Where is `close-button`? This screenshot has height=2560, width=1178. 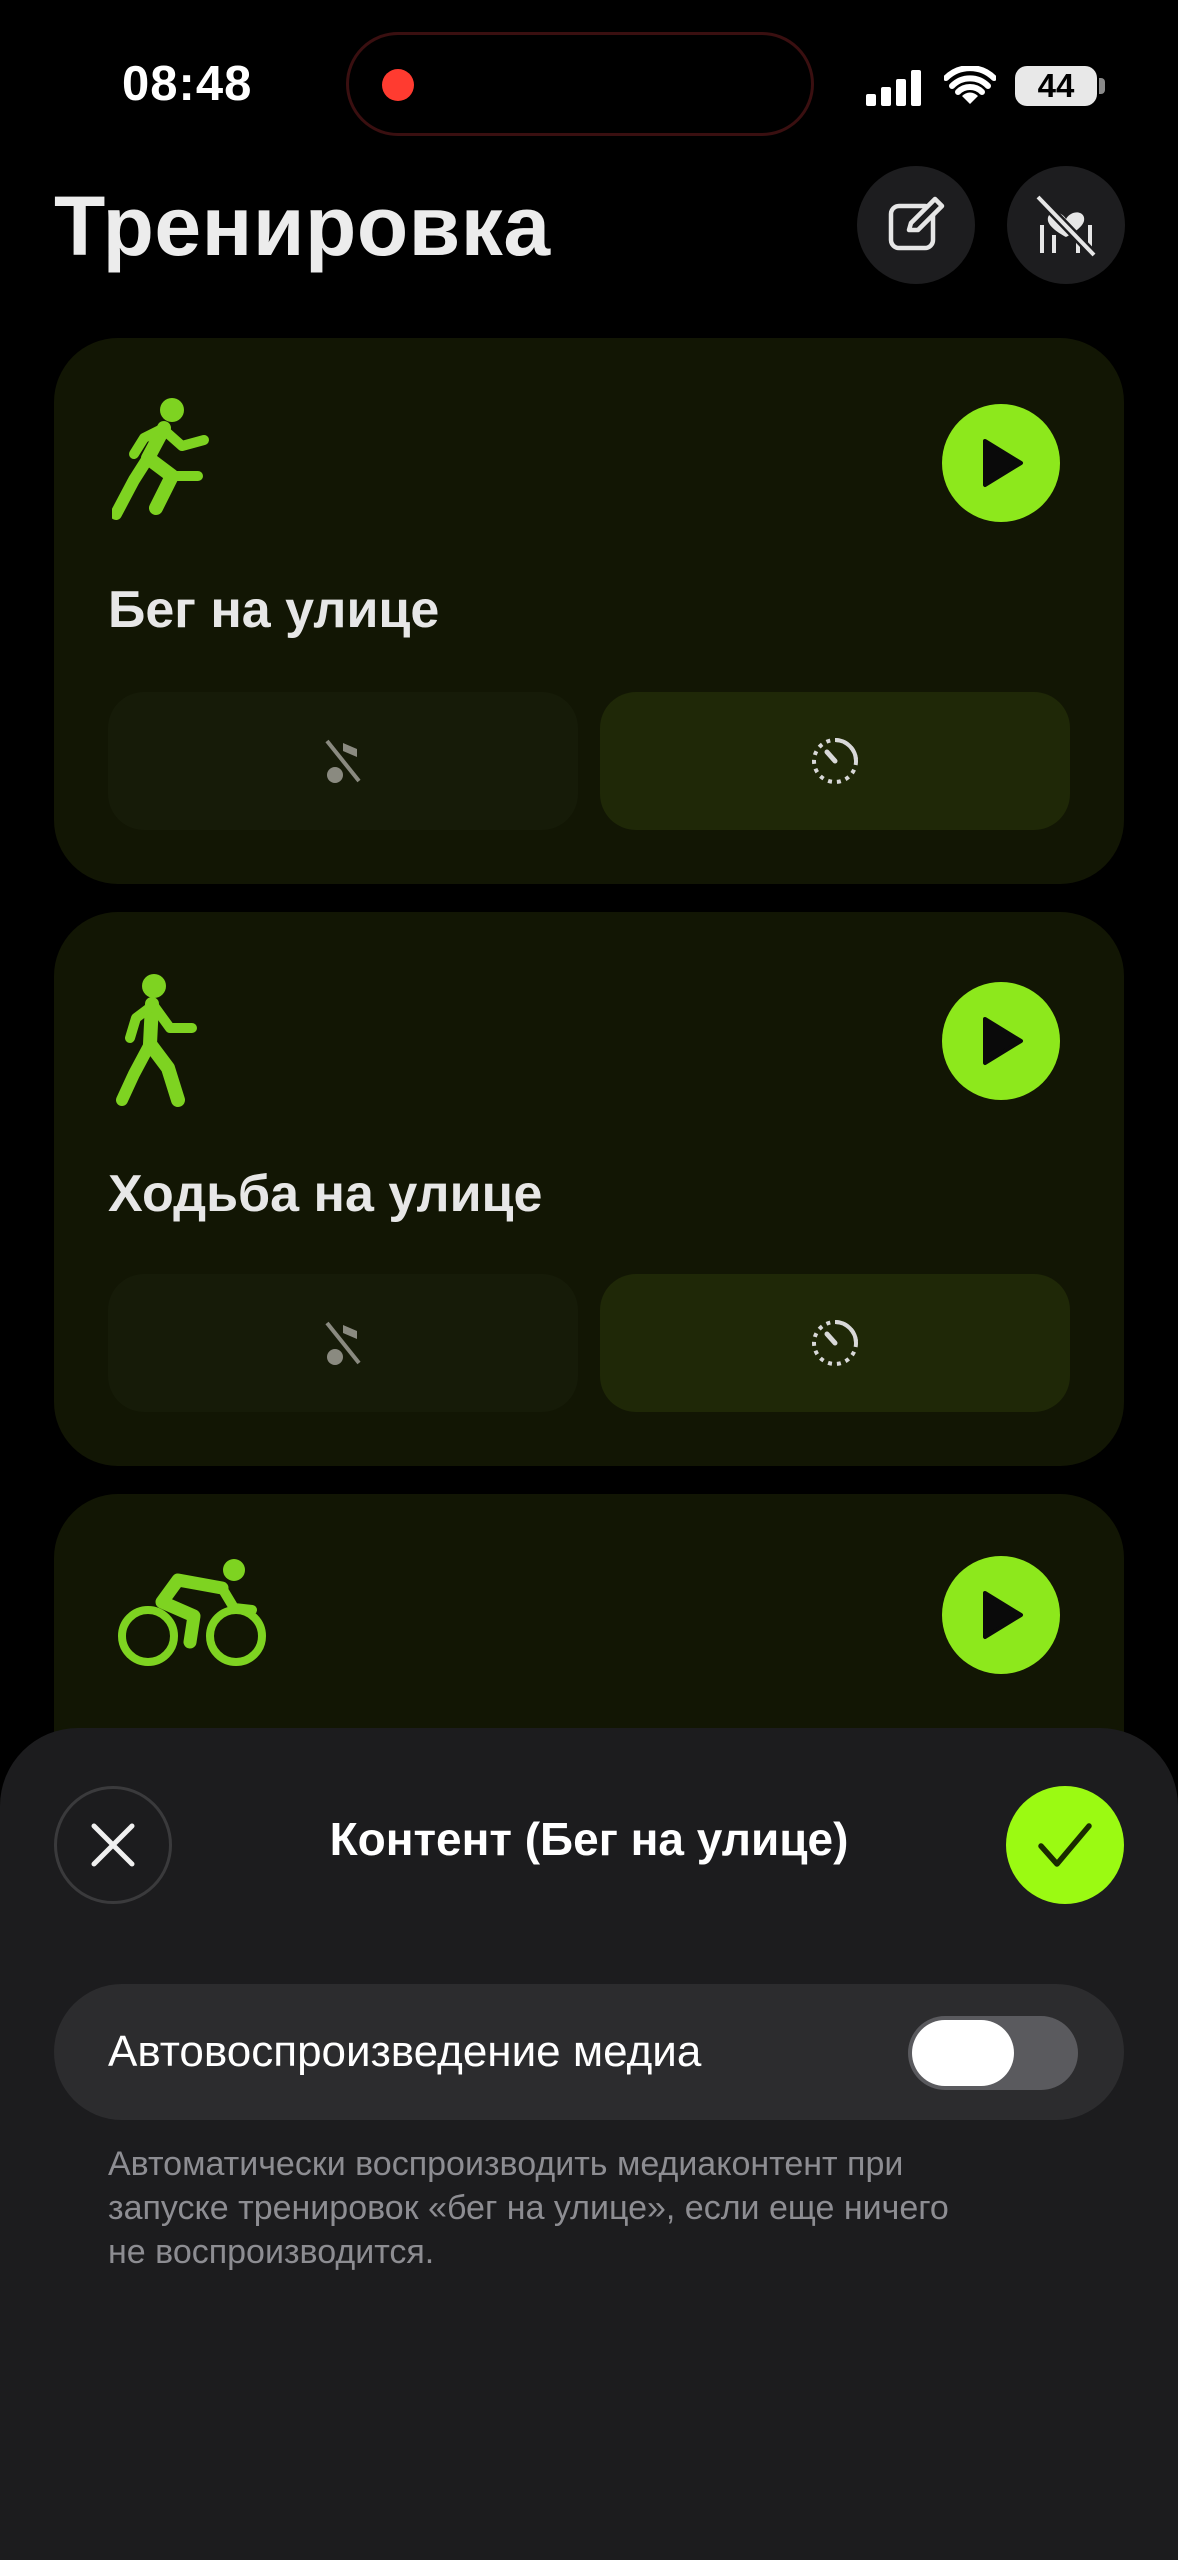
close-button is located at coordinates (113, 1845).